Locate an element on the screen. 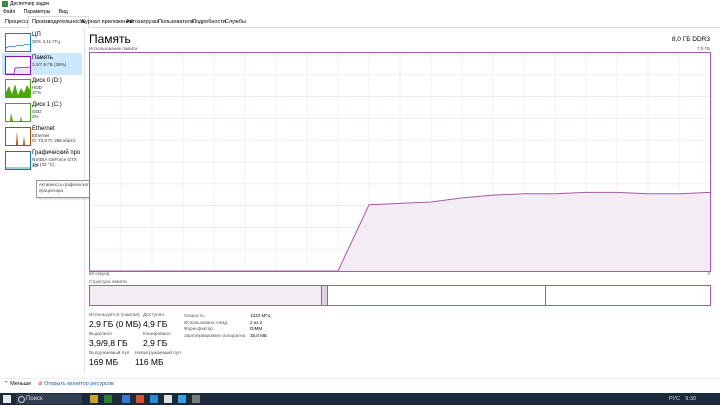 This screenshot has height=405, width=720. sidebar-item-sub2: 1% (33 °C) is located at coordinates (43, 164).